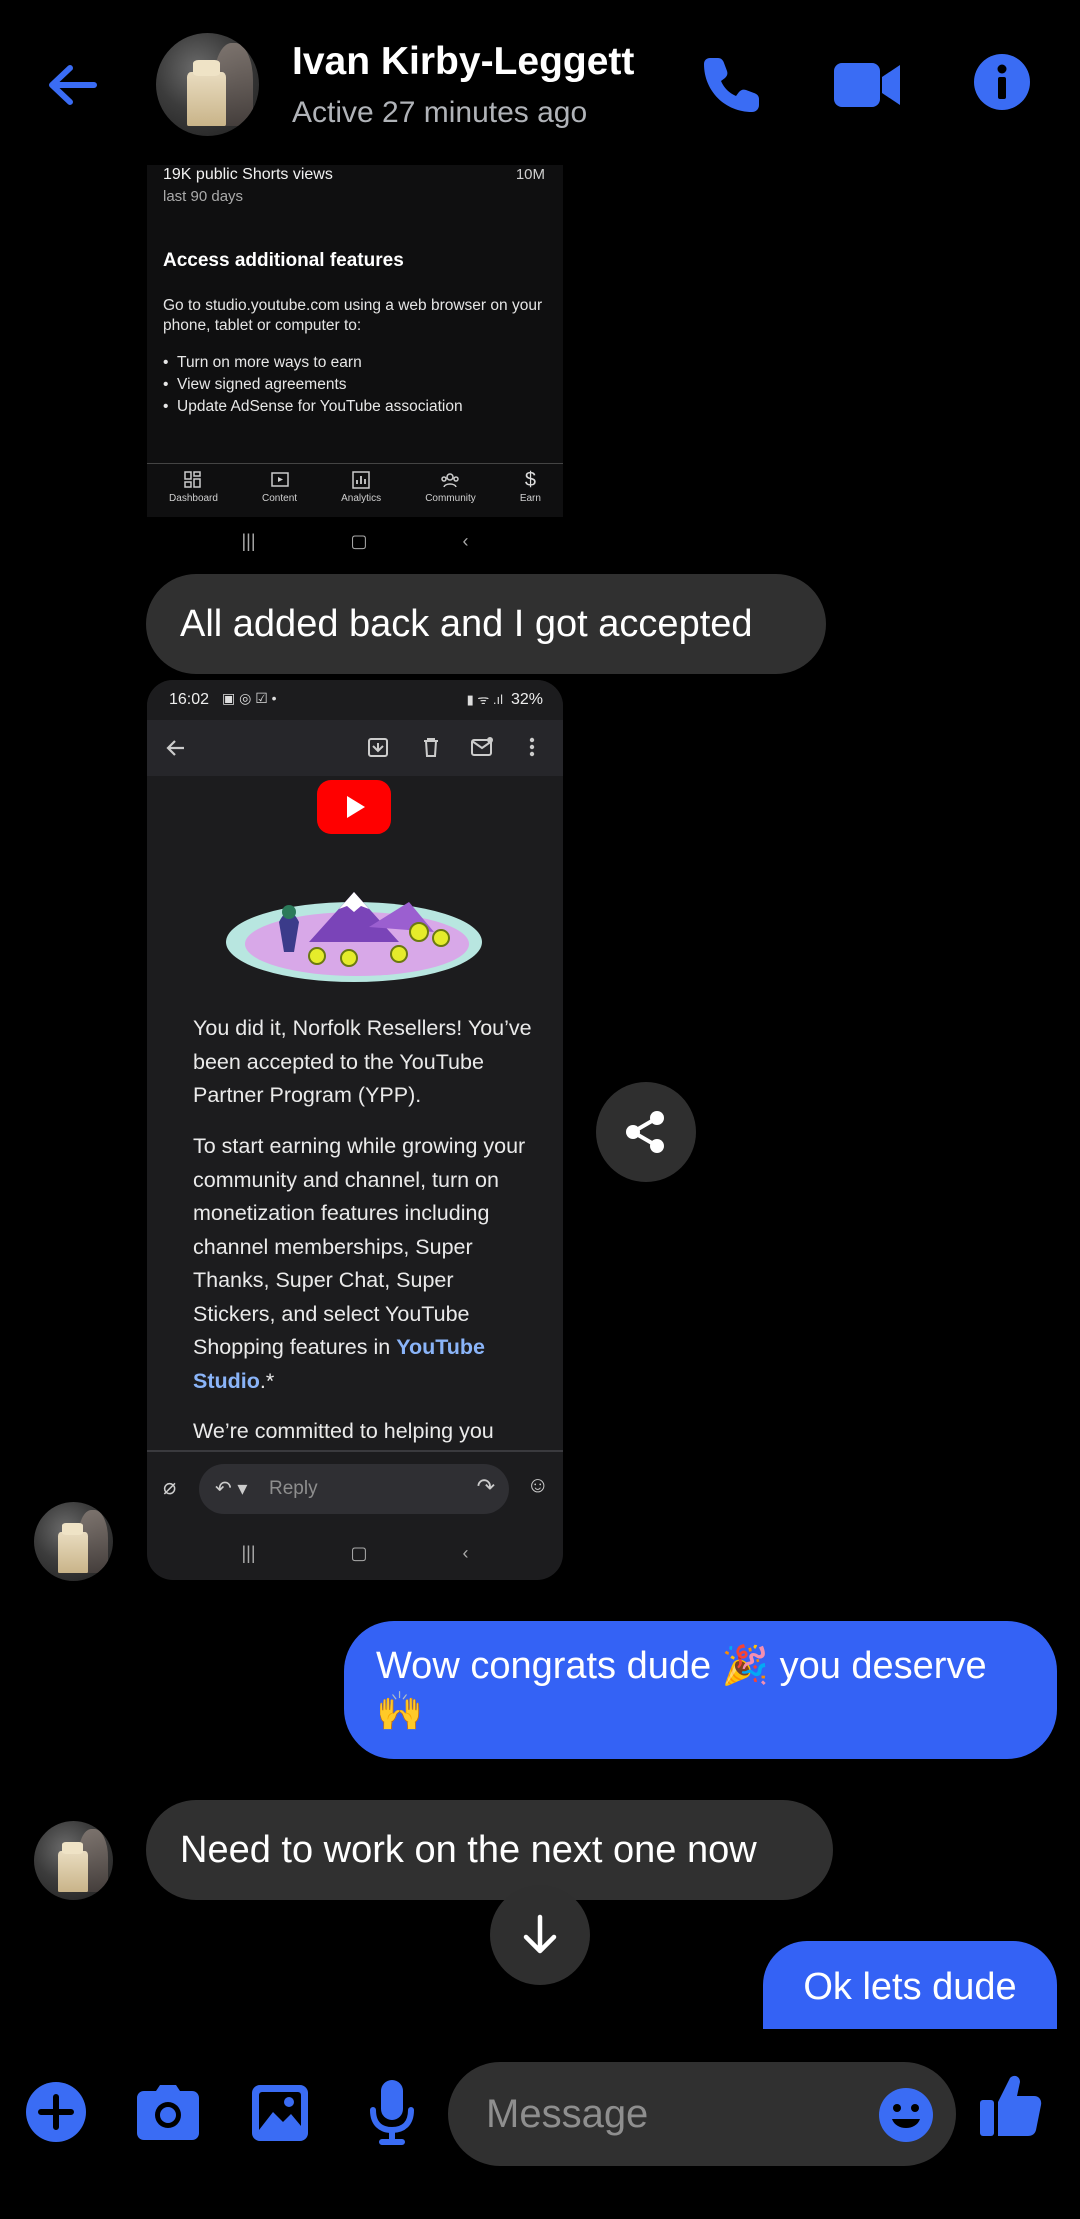  I want to click on bullet-2: • View signed agreements, so click(255, 384).